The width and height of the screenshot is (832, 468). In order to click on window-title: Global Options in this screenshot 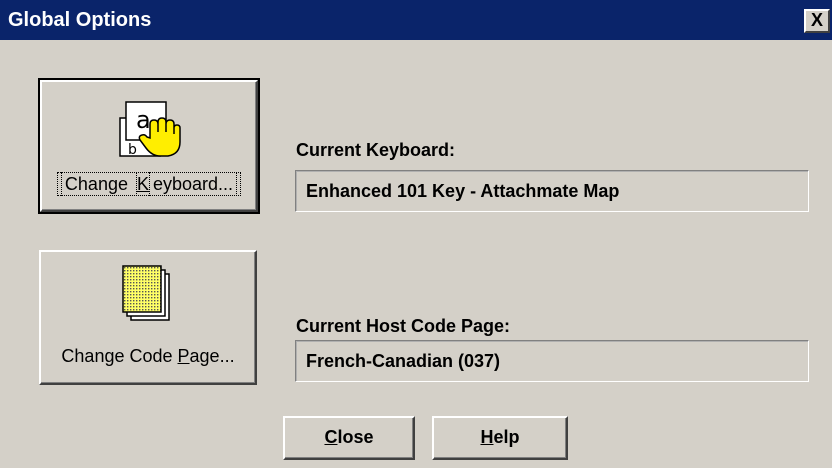, I will do `click(80, 20)`.